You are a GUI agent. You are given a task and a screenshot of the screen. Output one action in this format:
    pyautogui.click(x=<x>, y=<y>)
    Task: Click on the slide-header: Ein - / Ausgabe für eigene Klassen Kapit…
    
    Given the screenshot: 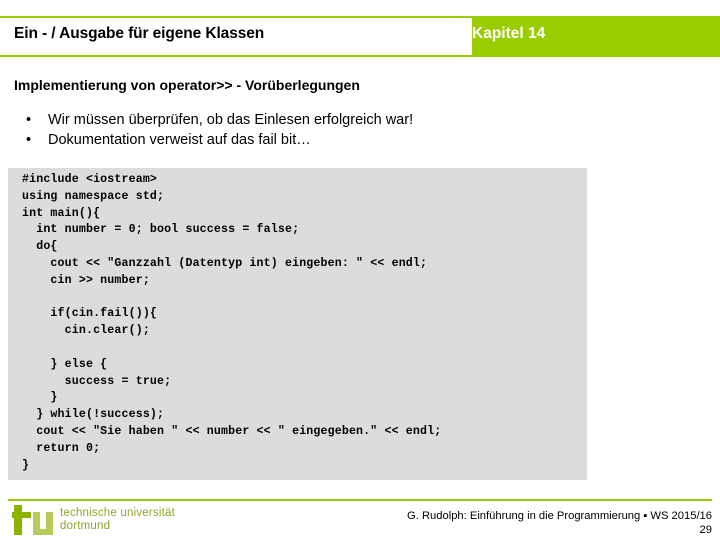 What is the action you would take?
    pyautogui.click(x=360, y=36)
    